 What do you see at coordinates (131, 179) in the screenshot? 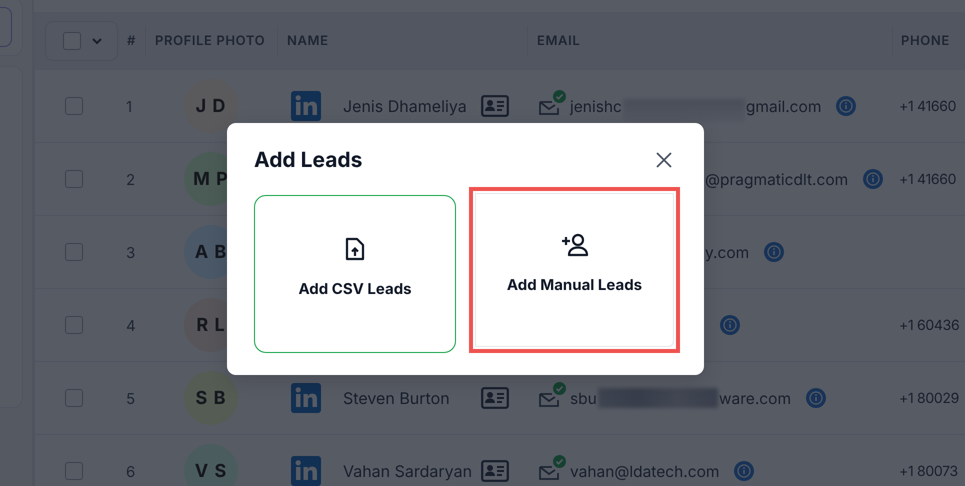
I see `row-number: 2` at bounding box center [131, 179].